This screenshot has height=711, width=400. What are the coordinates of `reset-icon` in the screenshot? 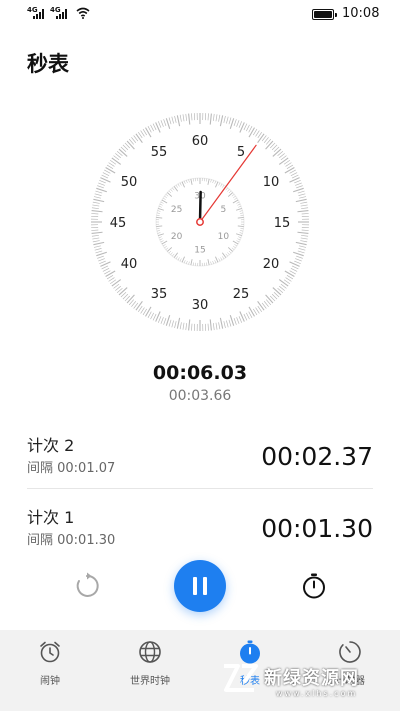 It's located at (87, 586).